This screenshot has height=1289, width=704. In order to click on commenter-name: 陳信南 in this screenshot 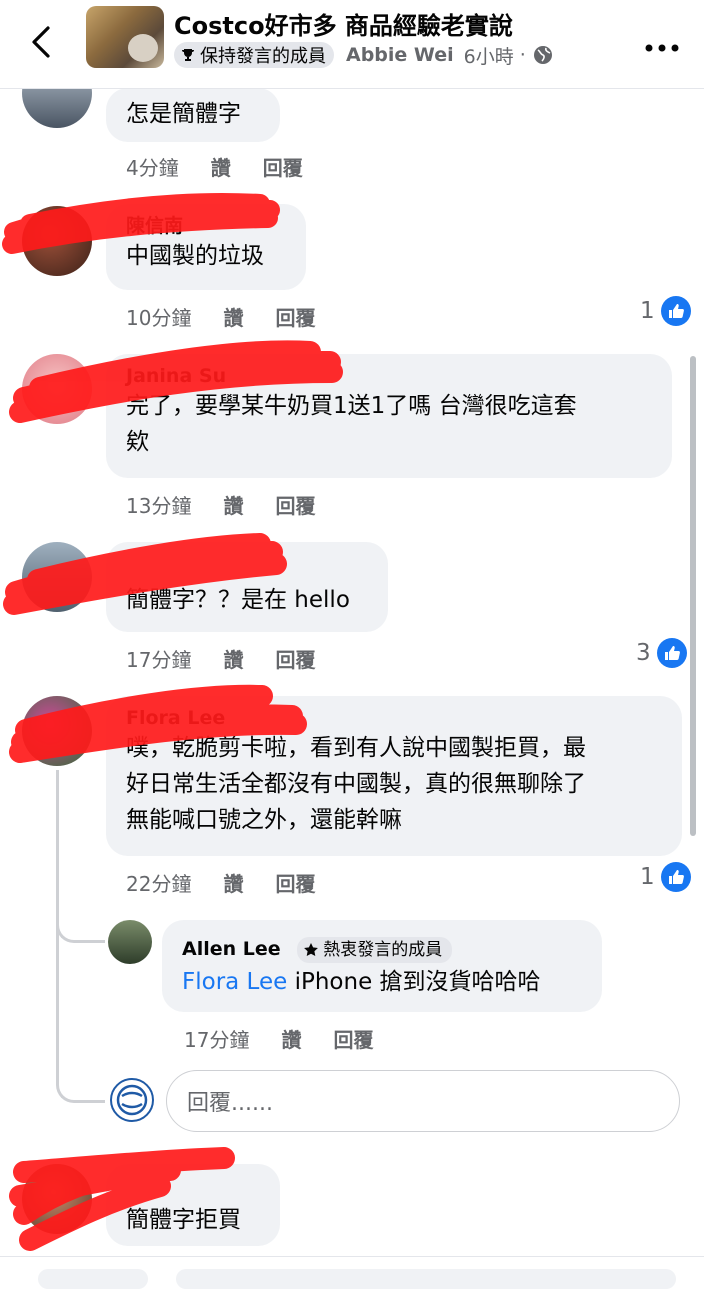, I will do `click(206, 226)`.